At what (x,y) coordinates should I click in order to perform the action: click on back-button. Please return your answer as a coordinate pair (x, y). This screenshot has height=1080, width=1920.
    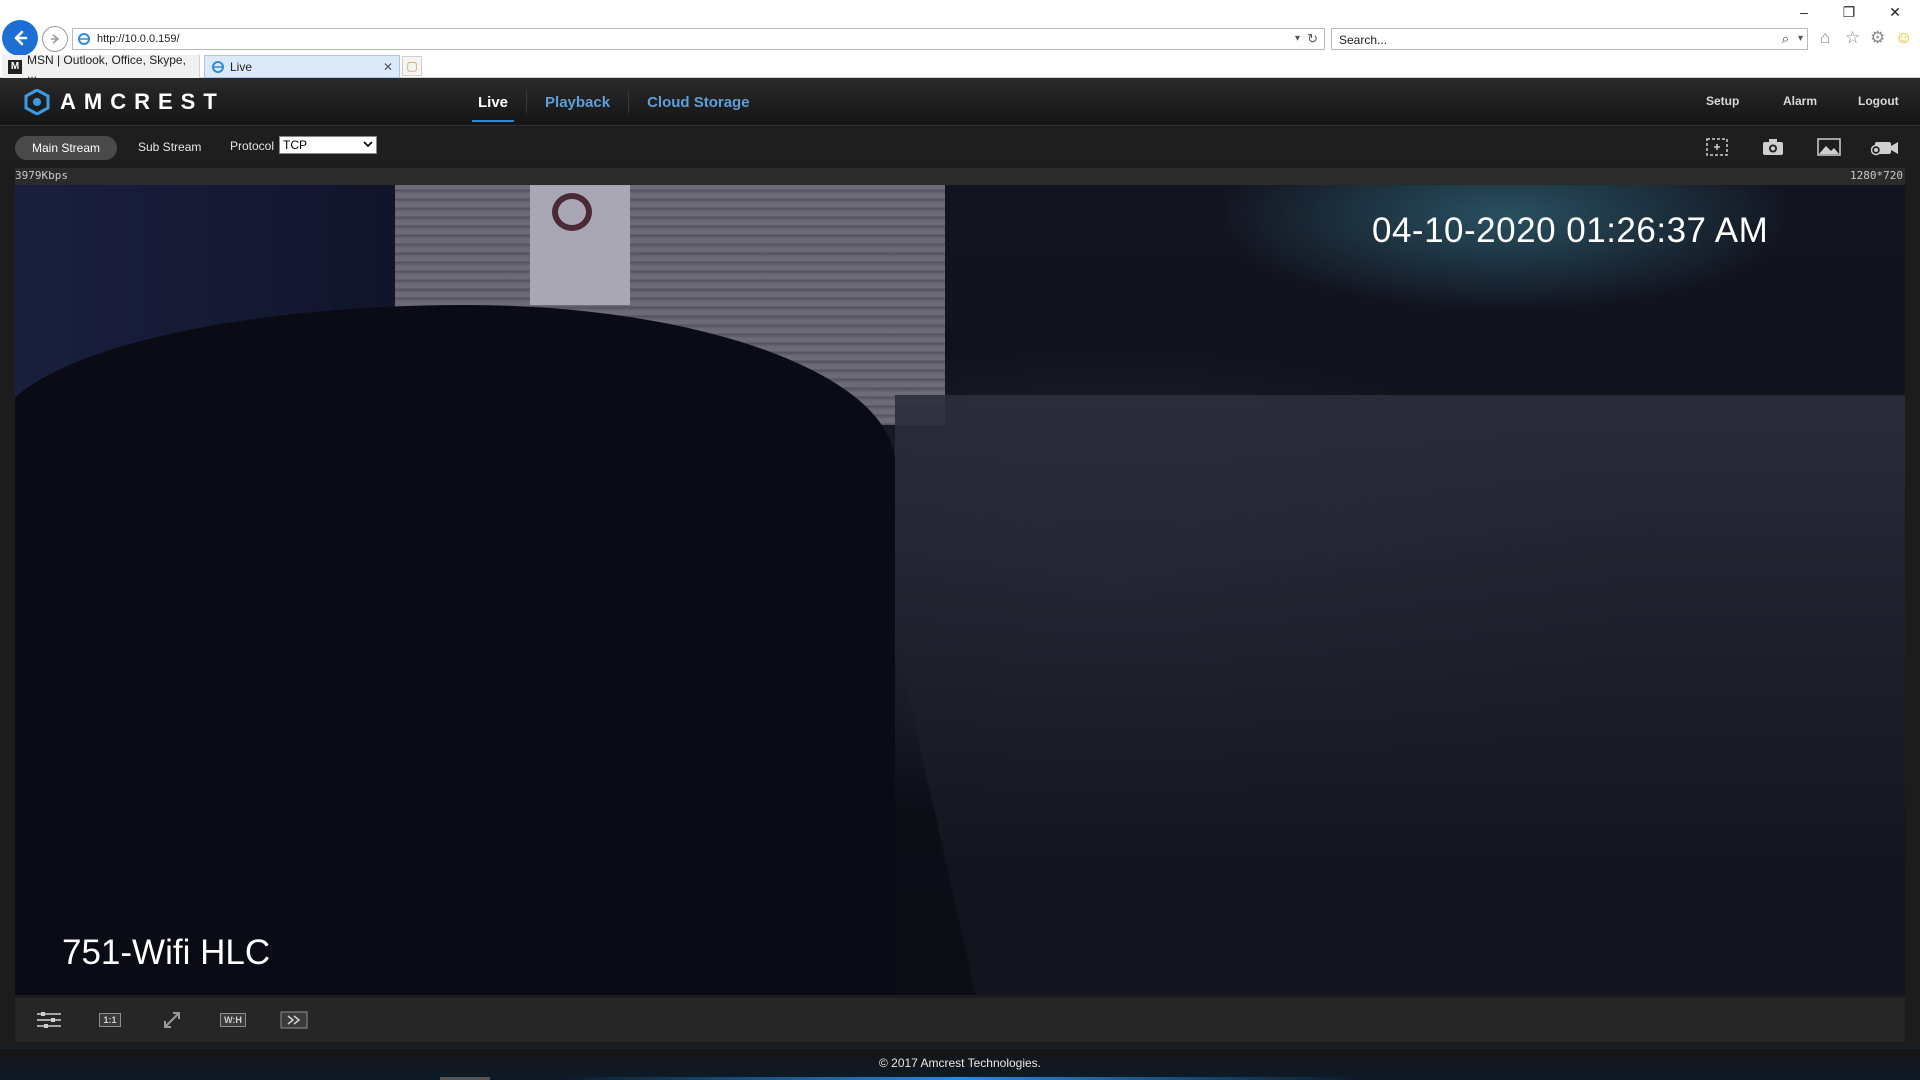
    Looking at the image, I should click on (20, 38).